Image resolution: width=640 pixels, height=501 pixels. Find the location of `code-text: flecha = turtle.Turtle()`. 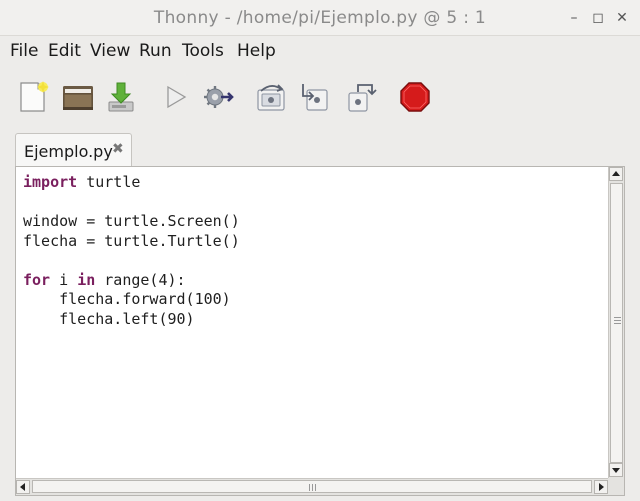

code-text: flecha = turtle.Turtle() is located at coordinates (131, 240).